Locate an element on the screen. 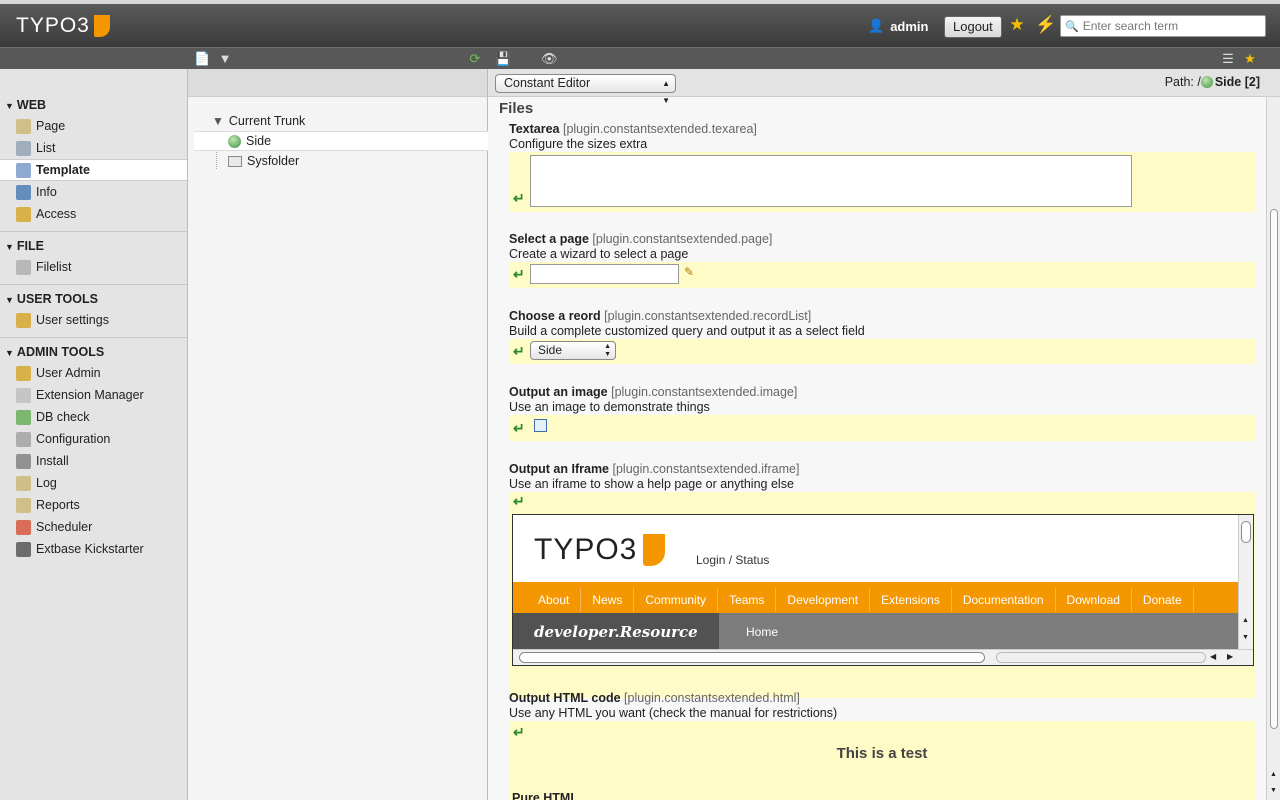 The image size is (1280, 800). content-vscroll-thumb is located at coordinates (1274, 469).